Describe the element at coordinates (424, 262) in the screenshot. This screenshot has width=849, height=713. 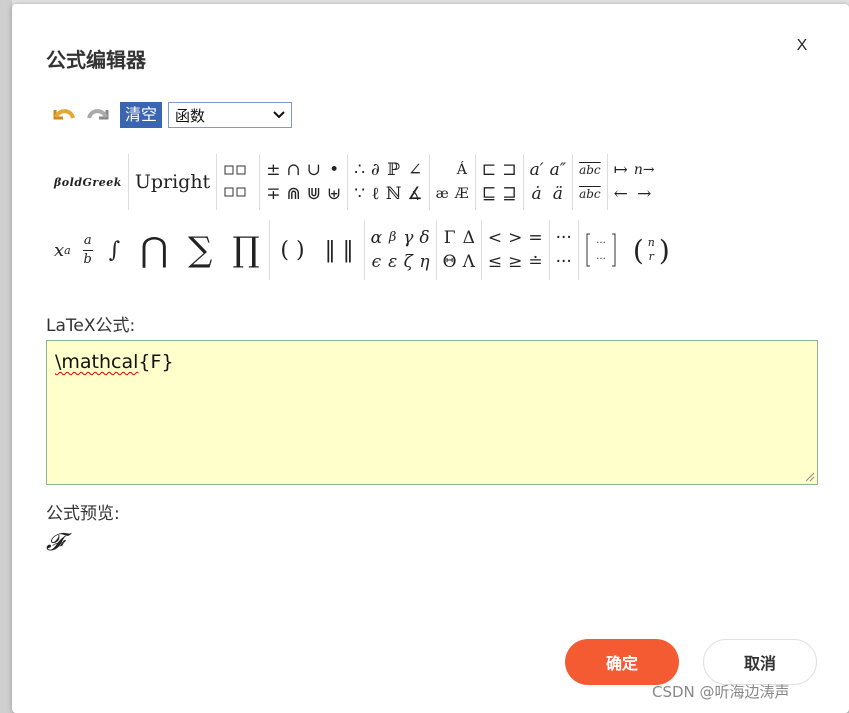
I see `eta-symbol: η` at that location.